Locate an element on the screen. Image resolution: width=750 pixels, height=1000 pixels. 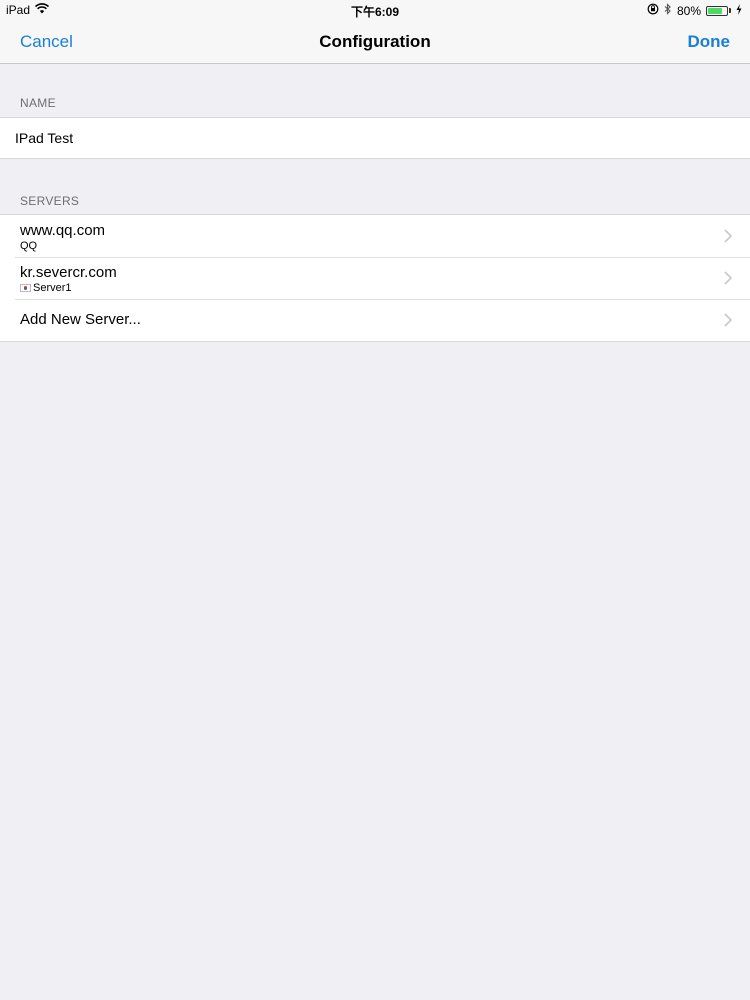
name-cell is located at coordinates (375, 138).